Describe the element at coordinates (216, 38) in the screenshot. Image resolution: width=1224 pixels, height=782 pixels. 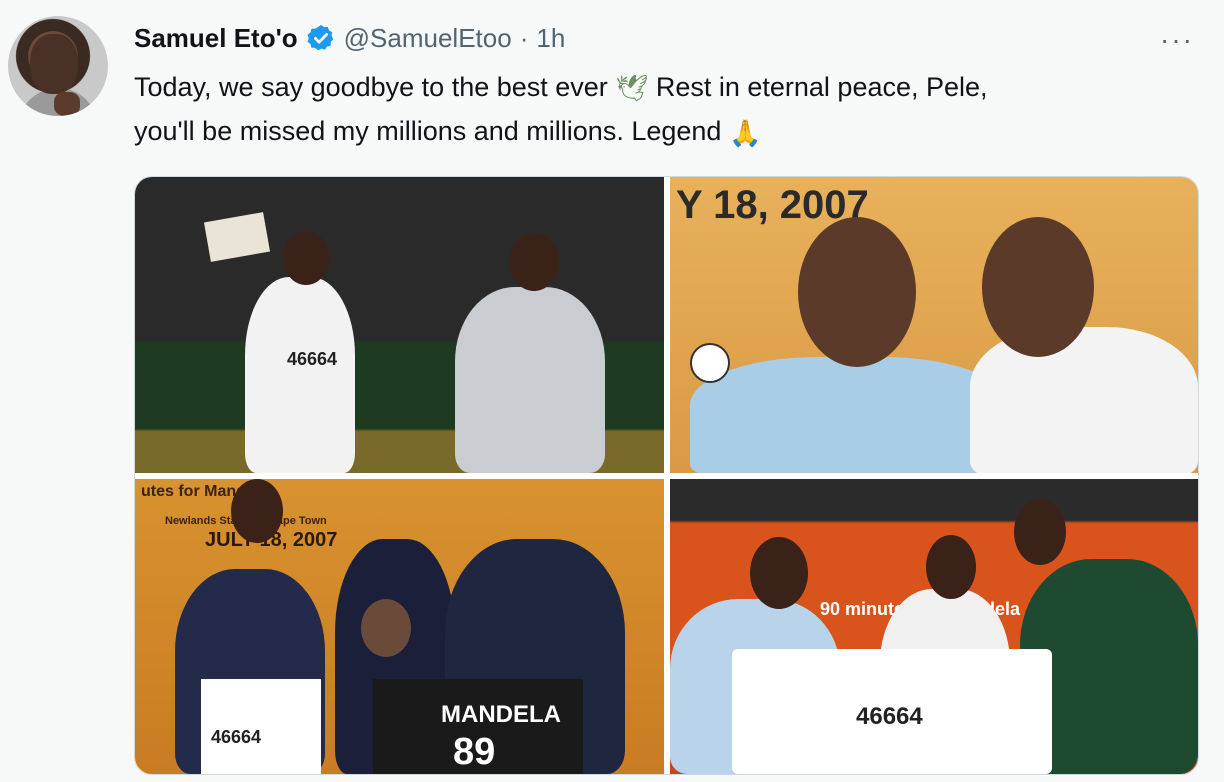
I see `author-name: Samuel Eto'o` at that location.